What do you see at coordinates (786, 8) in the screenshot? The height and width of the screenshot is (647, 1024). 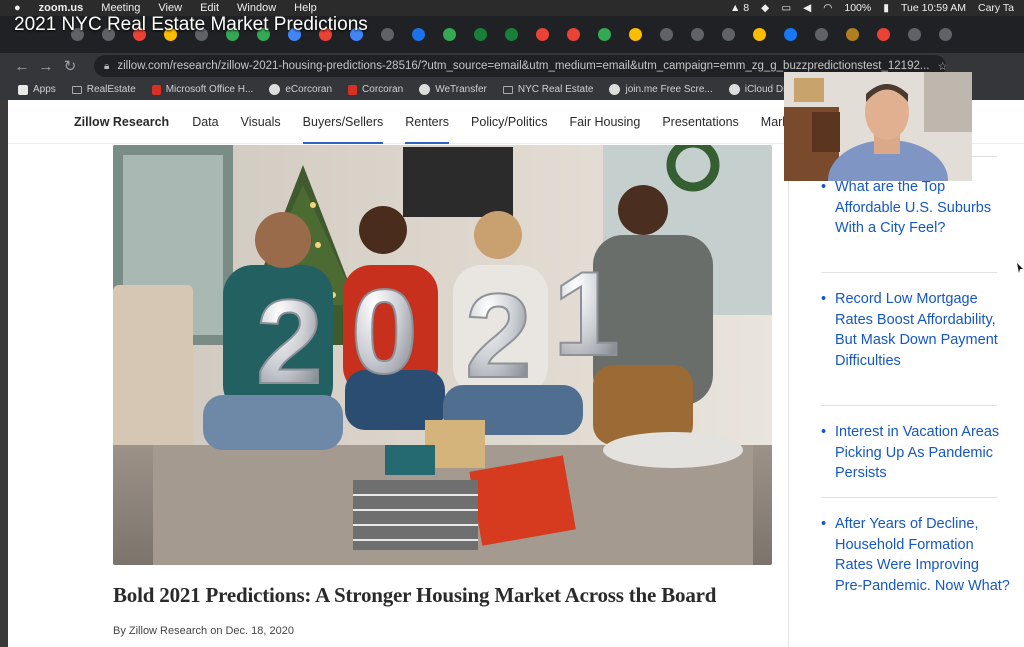 I see `airplay-icon: ▭` at bounding box center [786, 8].